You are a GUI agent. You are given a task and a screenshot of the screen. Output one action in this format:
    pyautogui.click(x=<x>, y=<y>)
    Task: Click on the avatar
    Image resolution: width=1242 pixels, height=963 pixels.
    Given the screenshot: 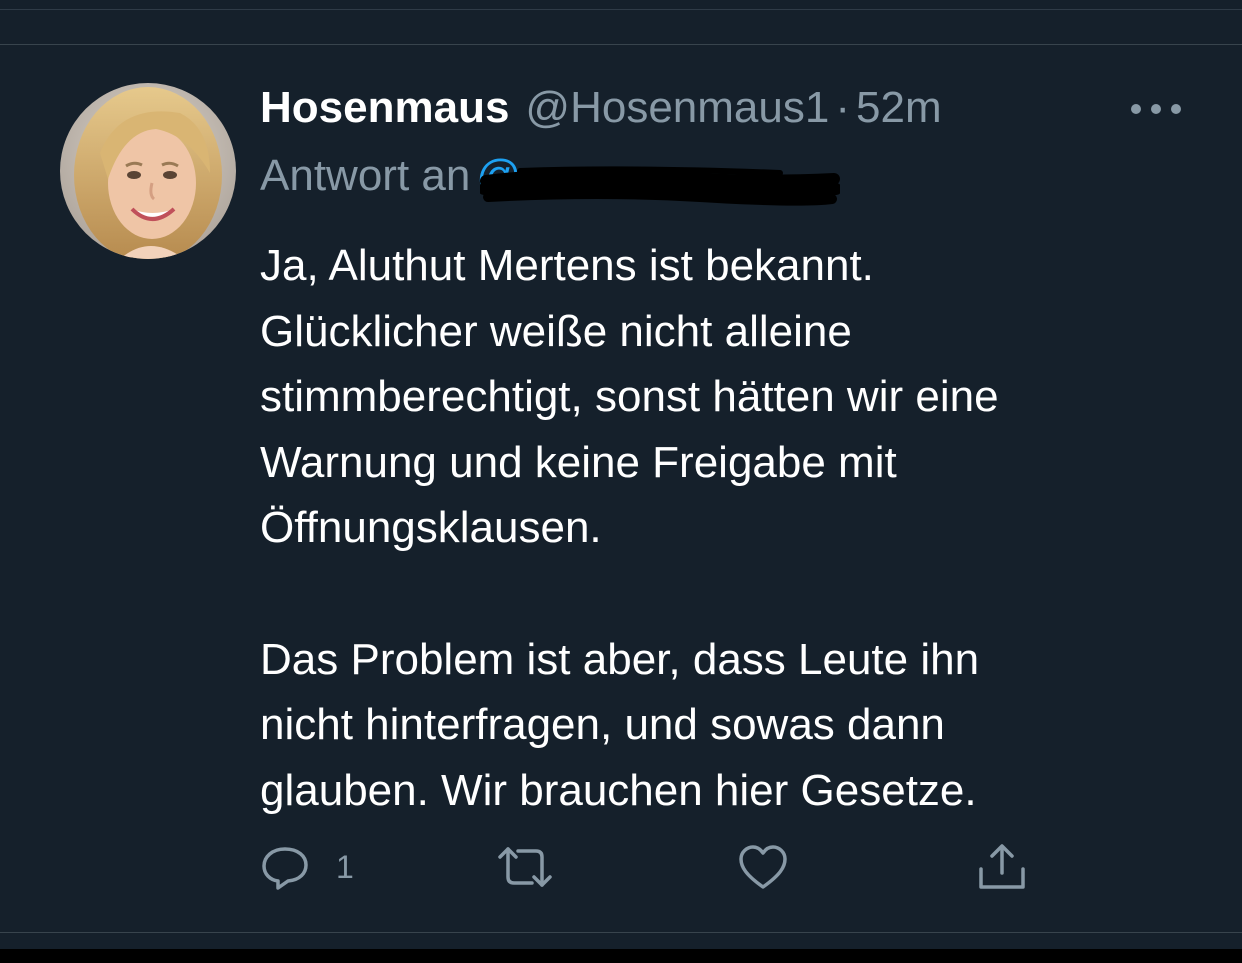 What is the action you would take?
    pyautogui.click(x=148, y=171)
    